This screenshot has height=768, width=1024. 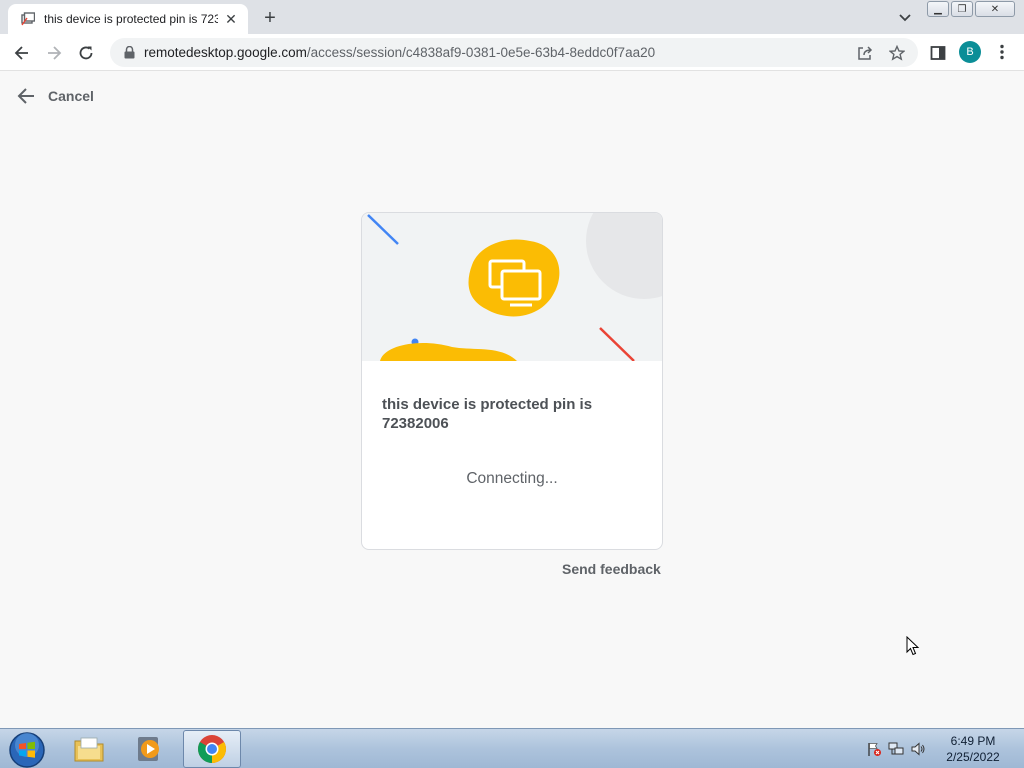 I want to click on tab-close-icon: ✕, so click(x=231, y=19).